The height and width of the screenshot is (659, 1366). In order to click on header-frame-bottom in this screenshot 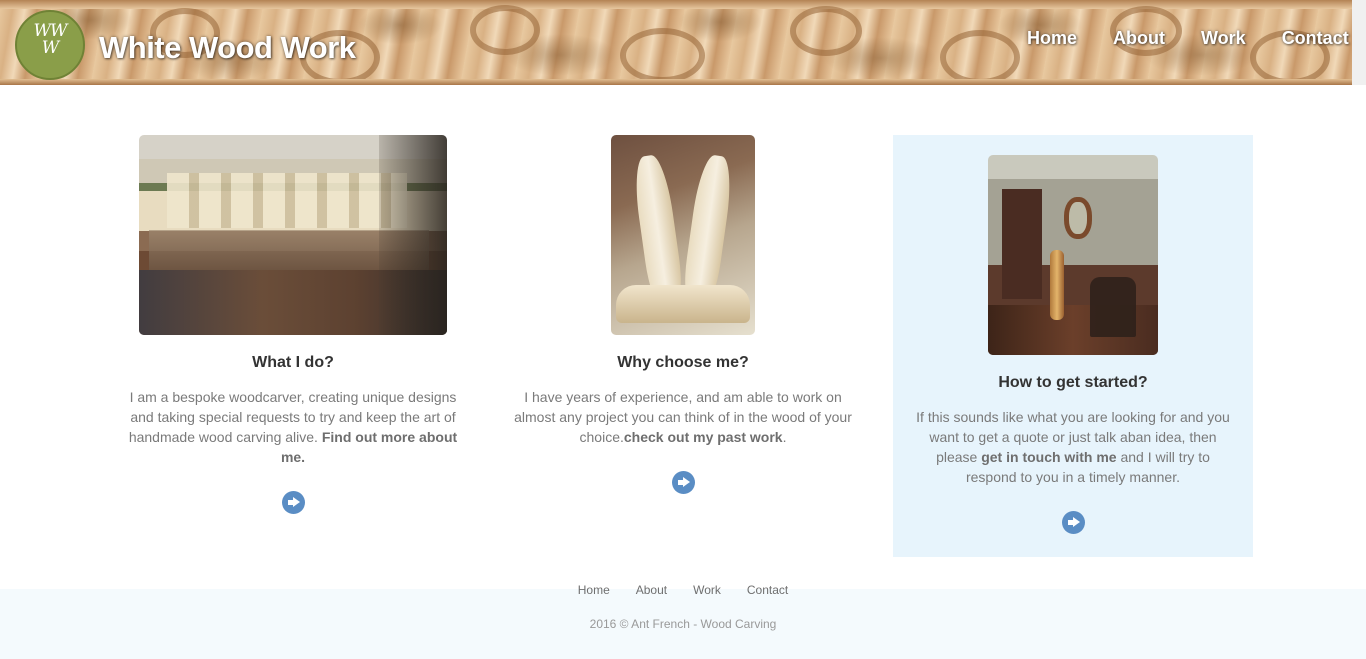, I will do `click(676, 82)`.